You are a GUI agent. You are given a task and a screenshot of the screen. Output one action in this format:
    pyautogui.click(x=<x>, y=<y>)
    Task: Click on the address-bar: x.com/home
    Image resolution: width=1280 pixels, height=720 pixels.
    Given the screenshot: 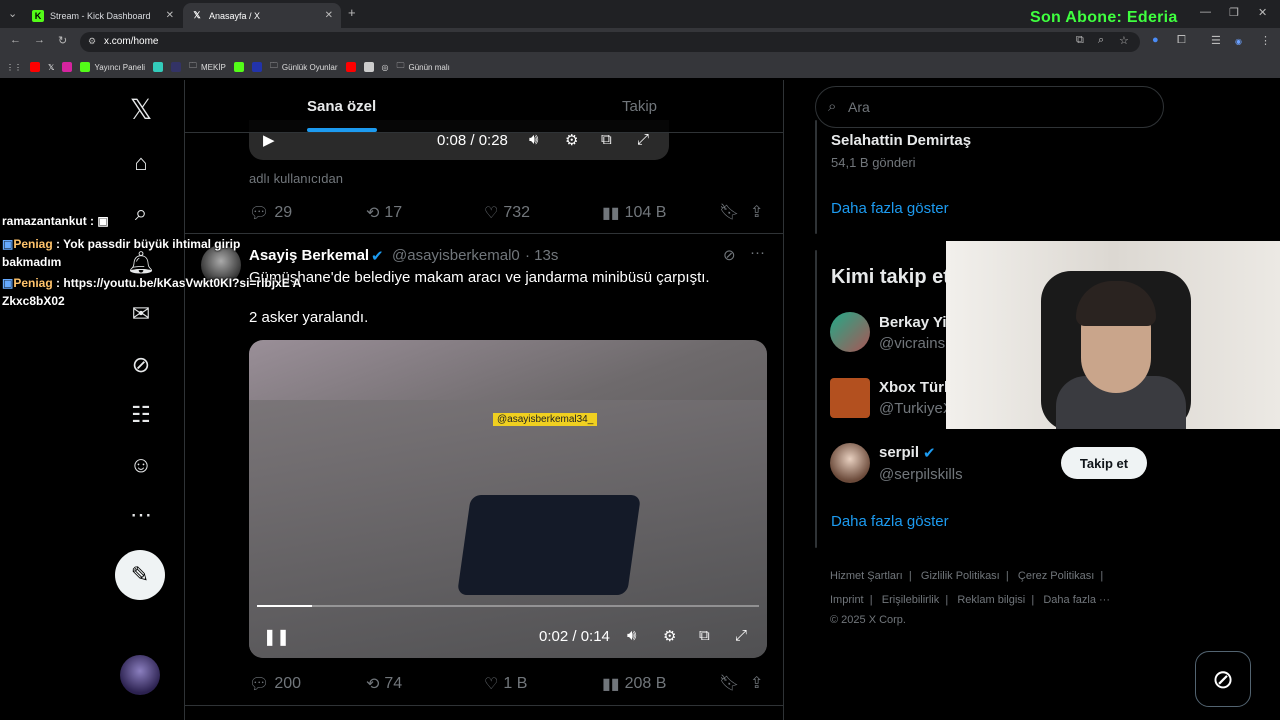 What is the action you would take?
    pyautogui.click(x=610, y=42)
    